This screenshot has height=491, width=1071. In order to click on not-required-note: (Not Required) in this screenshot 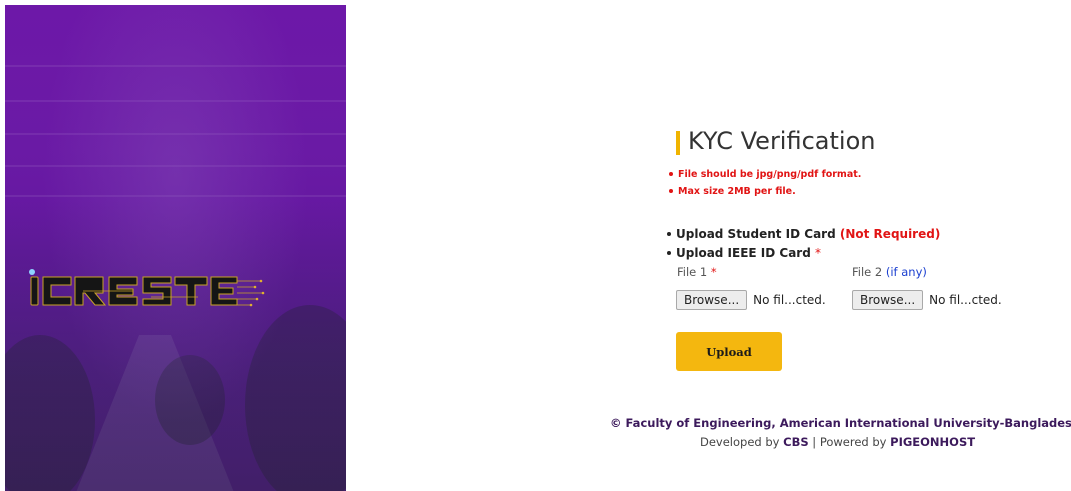, I will do `click(890, 234)`.